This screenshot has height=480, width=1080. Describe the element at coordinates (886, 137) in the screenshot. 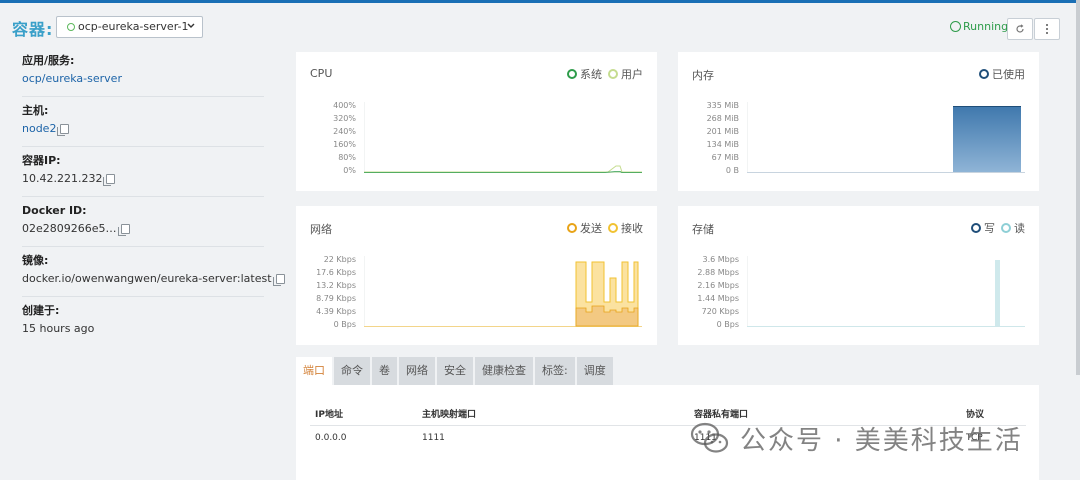

I see `memory-chart` at that location.